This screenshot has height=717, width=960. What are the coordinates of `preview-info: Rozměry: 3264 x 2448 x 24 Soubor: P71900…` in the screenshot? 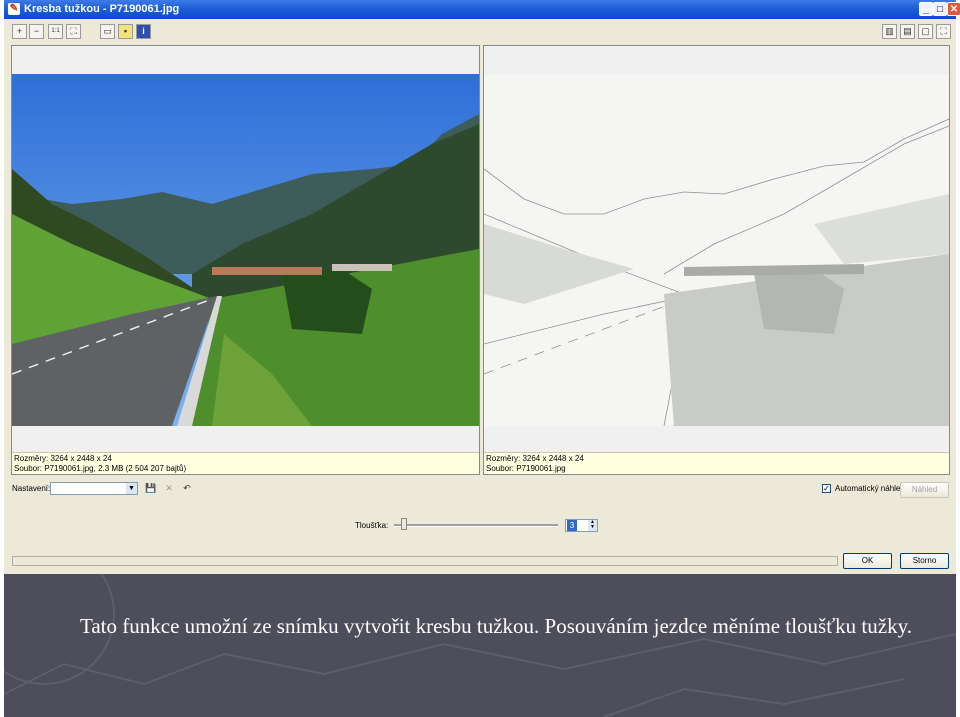 It's located at (716, 463).